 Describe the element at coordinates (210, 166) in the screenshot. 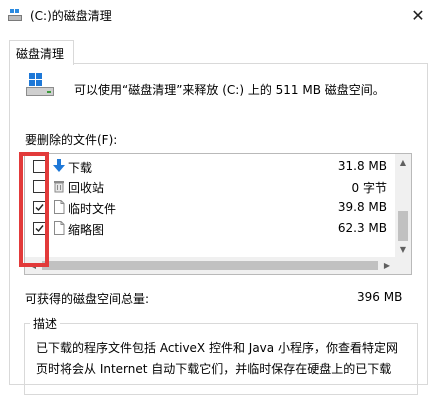

I see `list-item: 下载 31.8 MB` at that location.